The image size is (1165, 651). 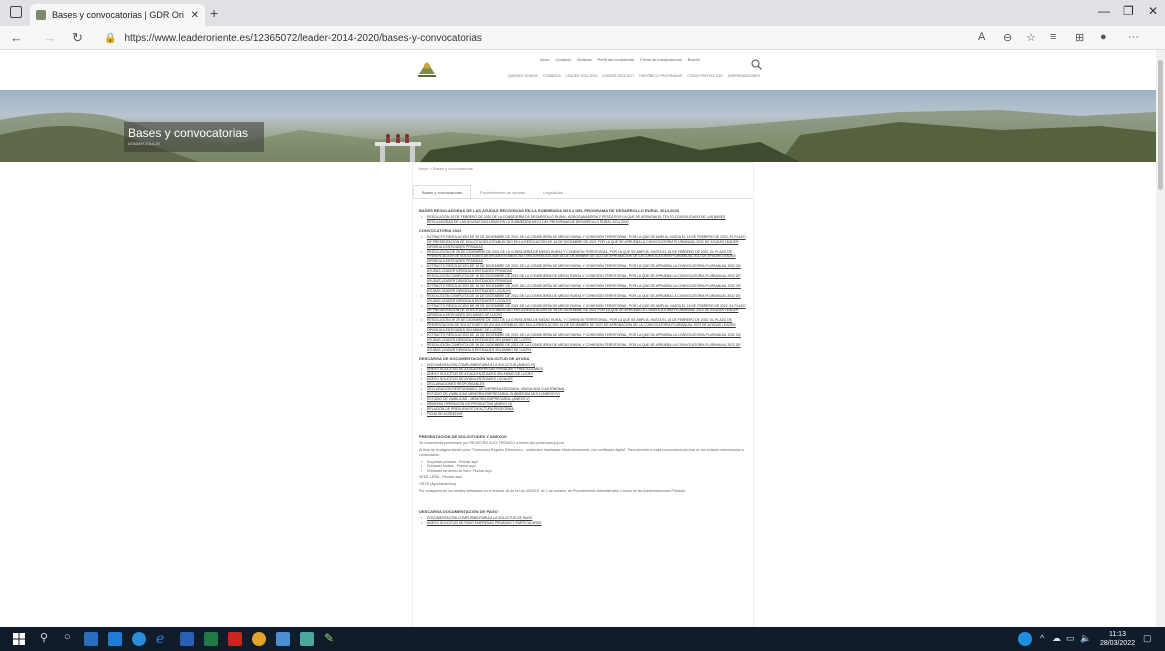 What do you see at coordinates (1160, 125) in the screenshot?
I see `scrollbar-thumb` at bounding box center [1160, 125].